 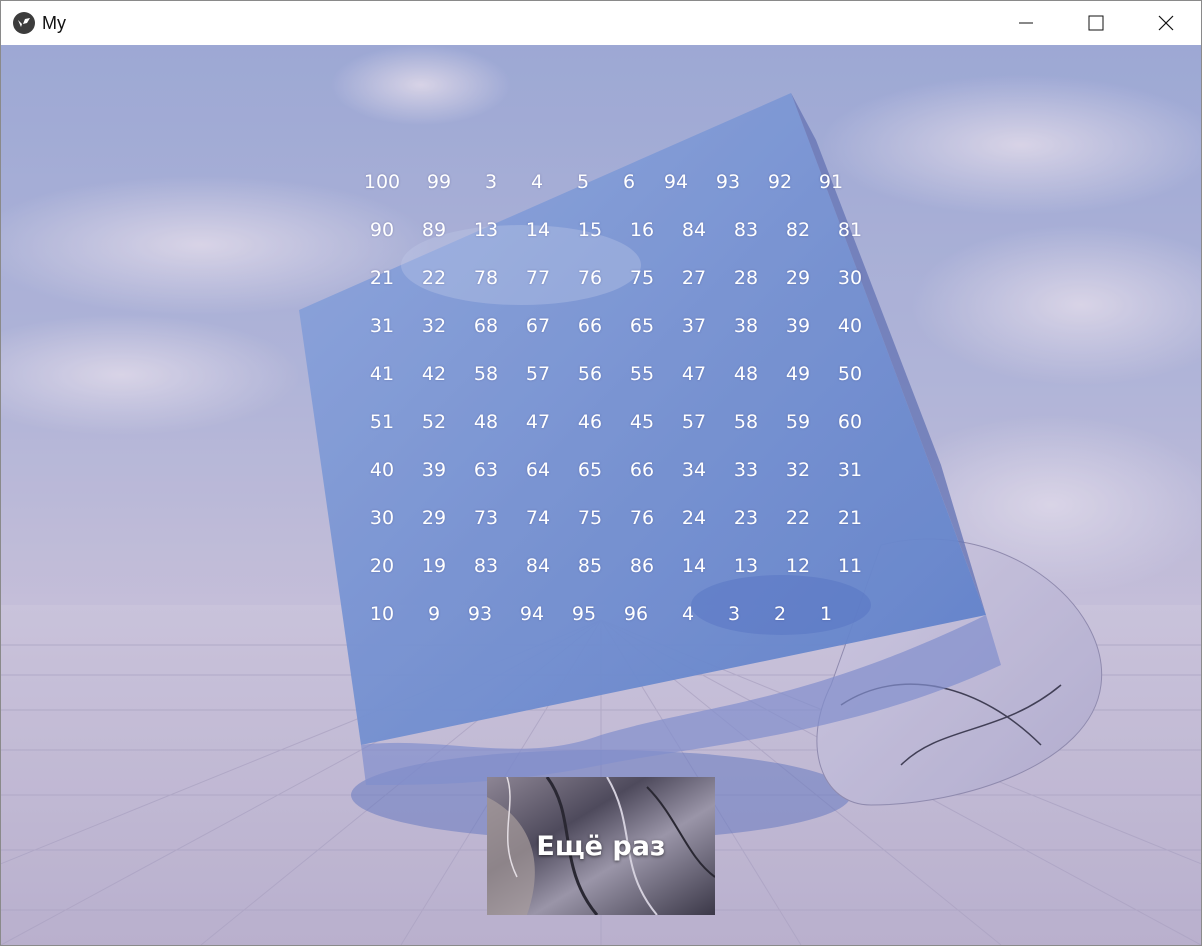 I want to click on grid-cell: 49, so click(x=798, y=374).